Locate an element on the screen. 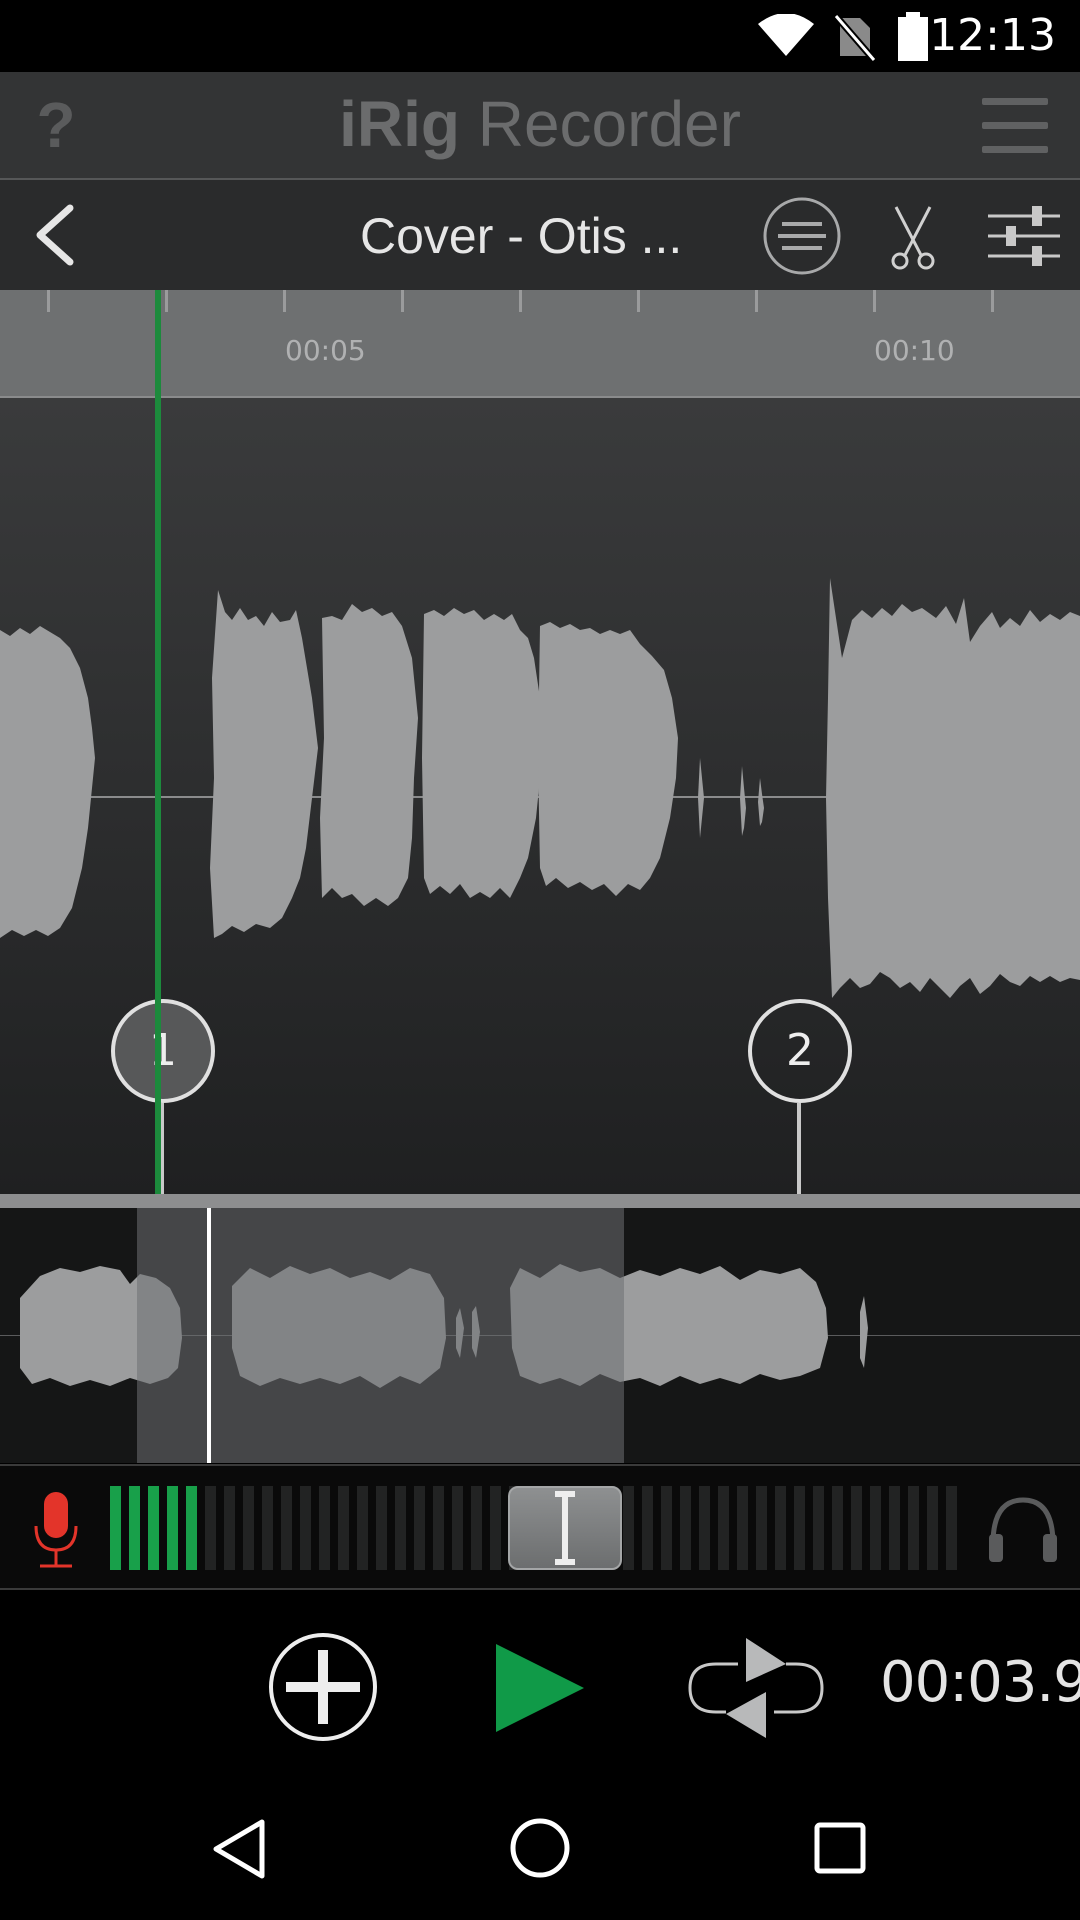 The image size is (1080, 1920). no-sim-icon is located at coordinates (854, 37).